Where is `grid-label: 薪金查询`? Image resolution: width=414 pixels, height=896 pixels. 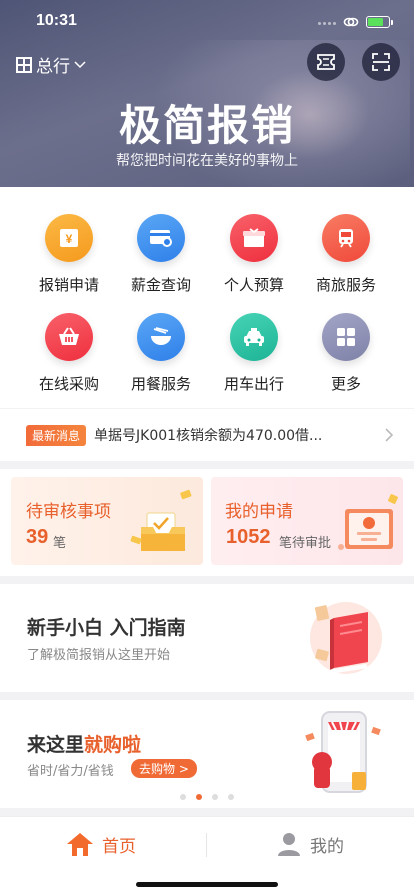
grid-label: 薪金查询 is located at coordinates (160, 285).